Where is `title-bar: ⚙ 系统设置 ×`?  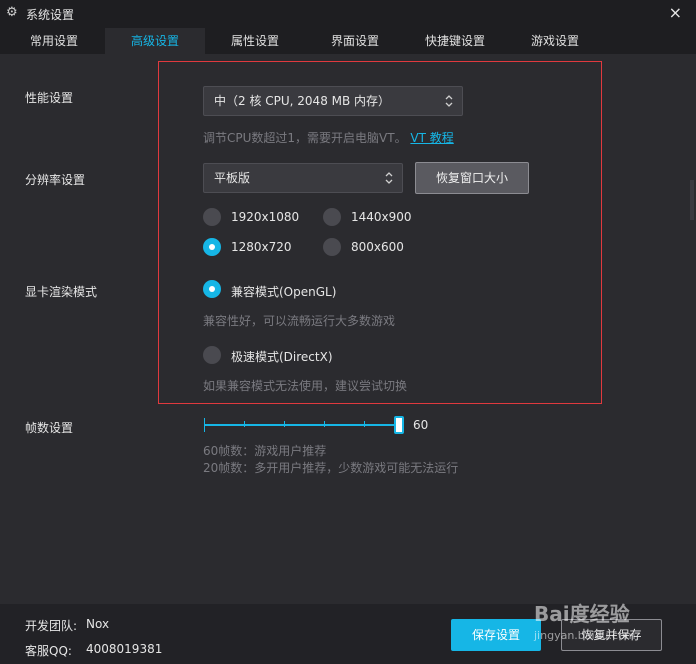 title-bar: ⚙ 系统设置 × is located at coordinates (348, 14).